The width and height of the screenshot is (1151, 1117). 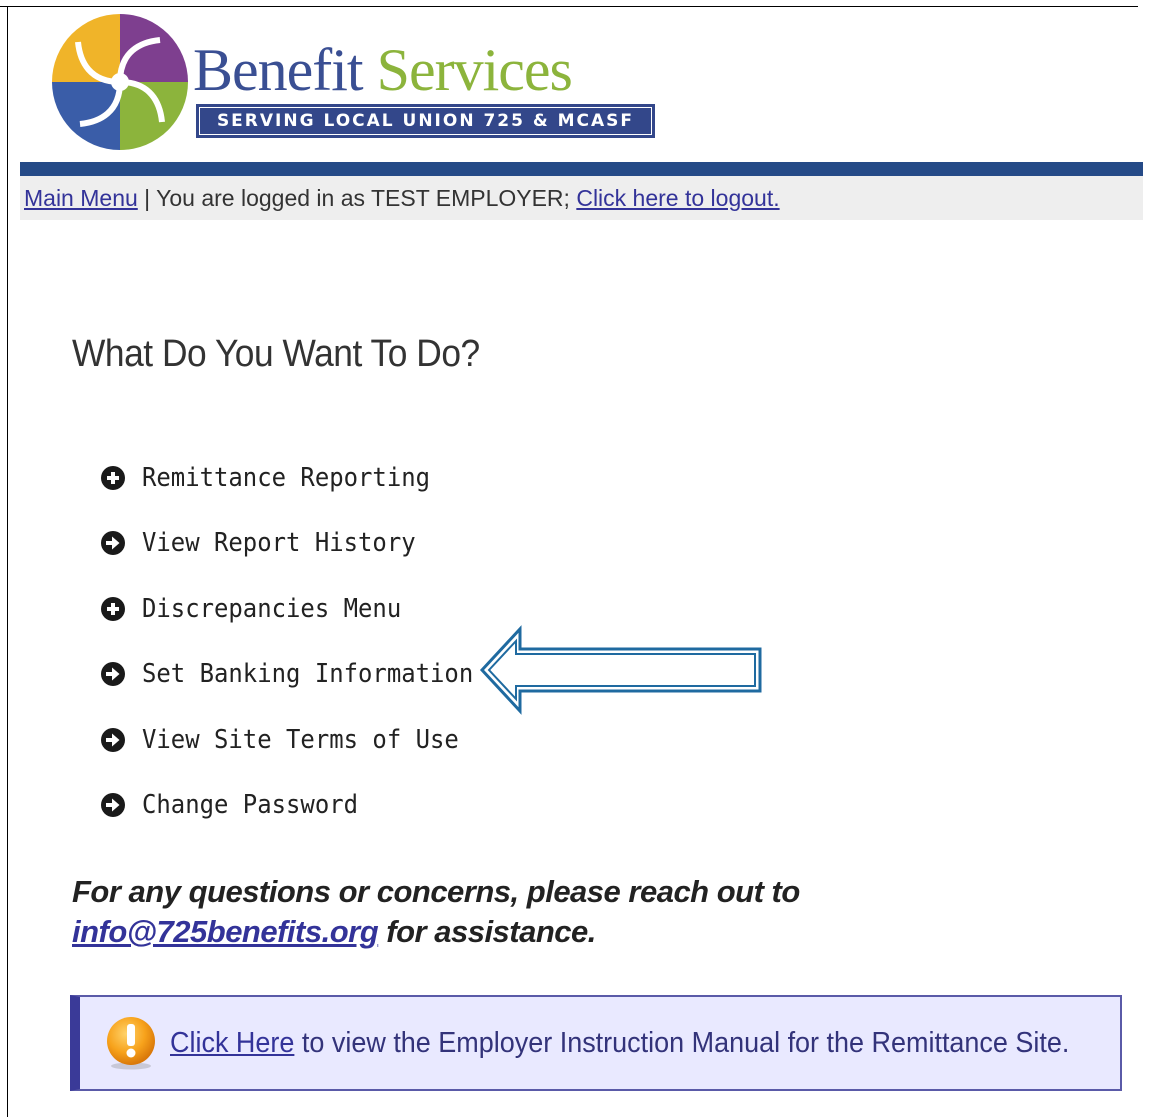 What do you see at coordinates (279, 543) in the screenshot?
I see `menu-item-label: View Report History` at bounding box center [279, 543].